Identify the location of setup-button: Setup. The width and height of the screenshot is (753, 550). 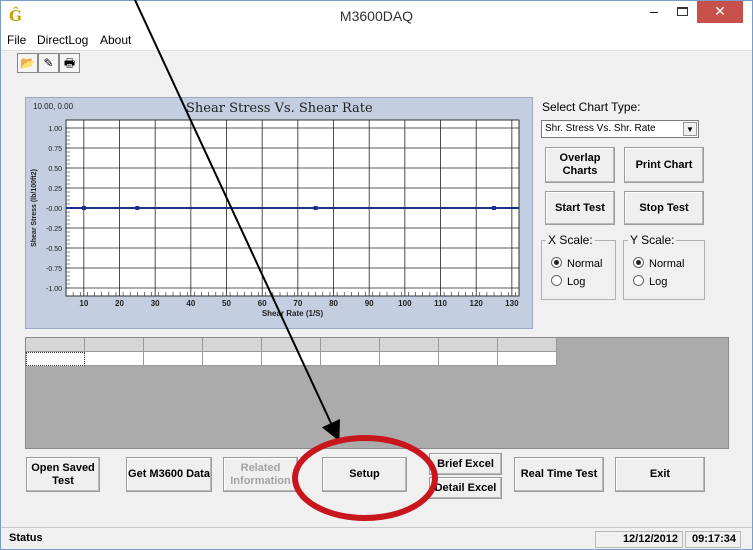
(364, 474).